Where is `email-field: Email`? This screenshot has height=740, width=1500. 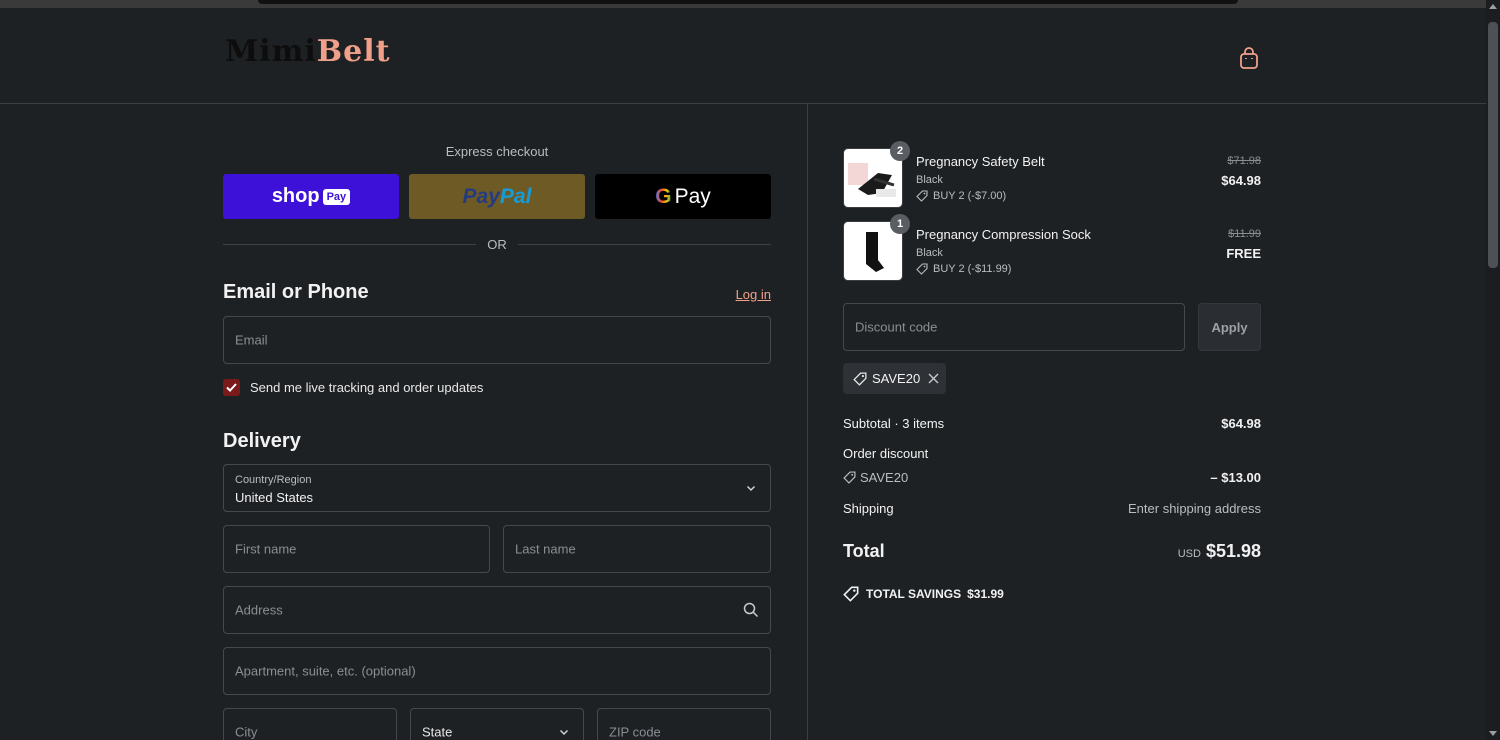
email-field: Email is located at coordinates (497, 340).